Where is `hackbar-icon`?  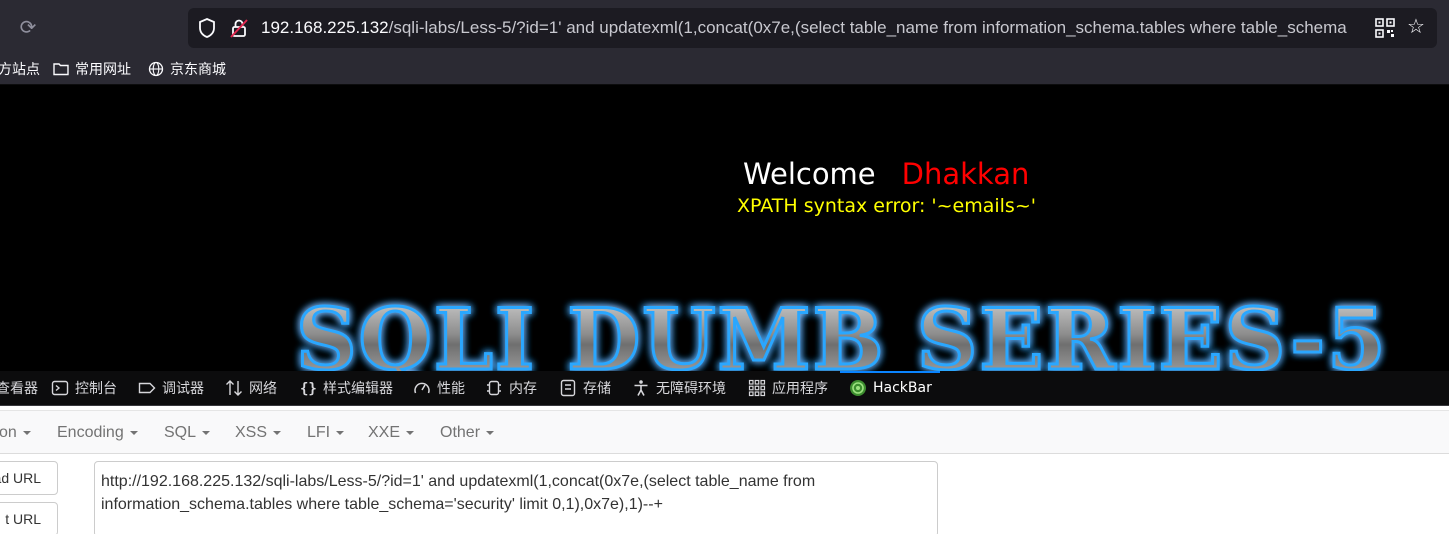 hackbar-icon is located at coordinates (858, 388).